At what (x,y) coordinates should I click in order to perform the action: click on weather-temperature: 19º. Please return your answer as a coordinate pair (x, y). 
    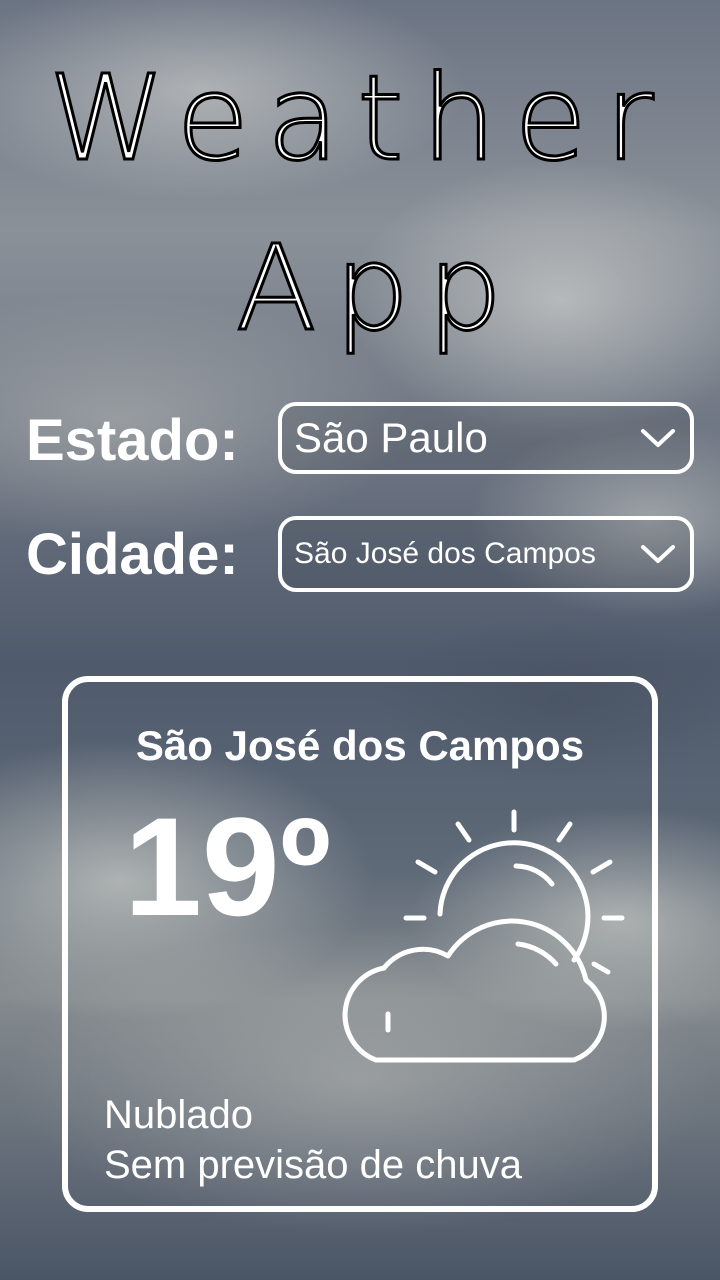
    Looking at the image, I should click on (227, 866).